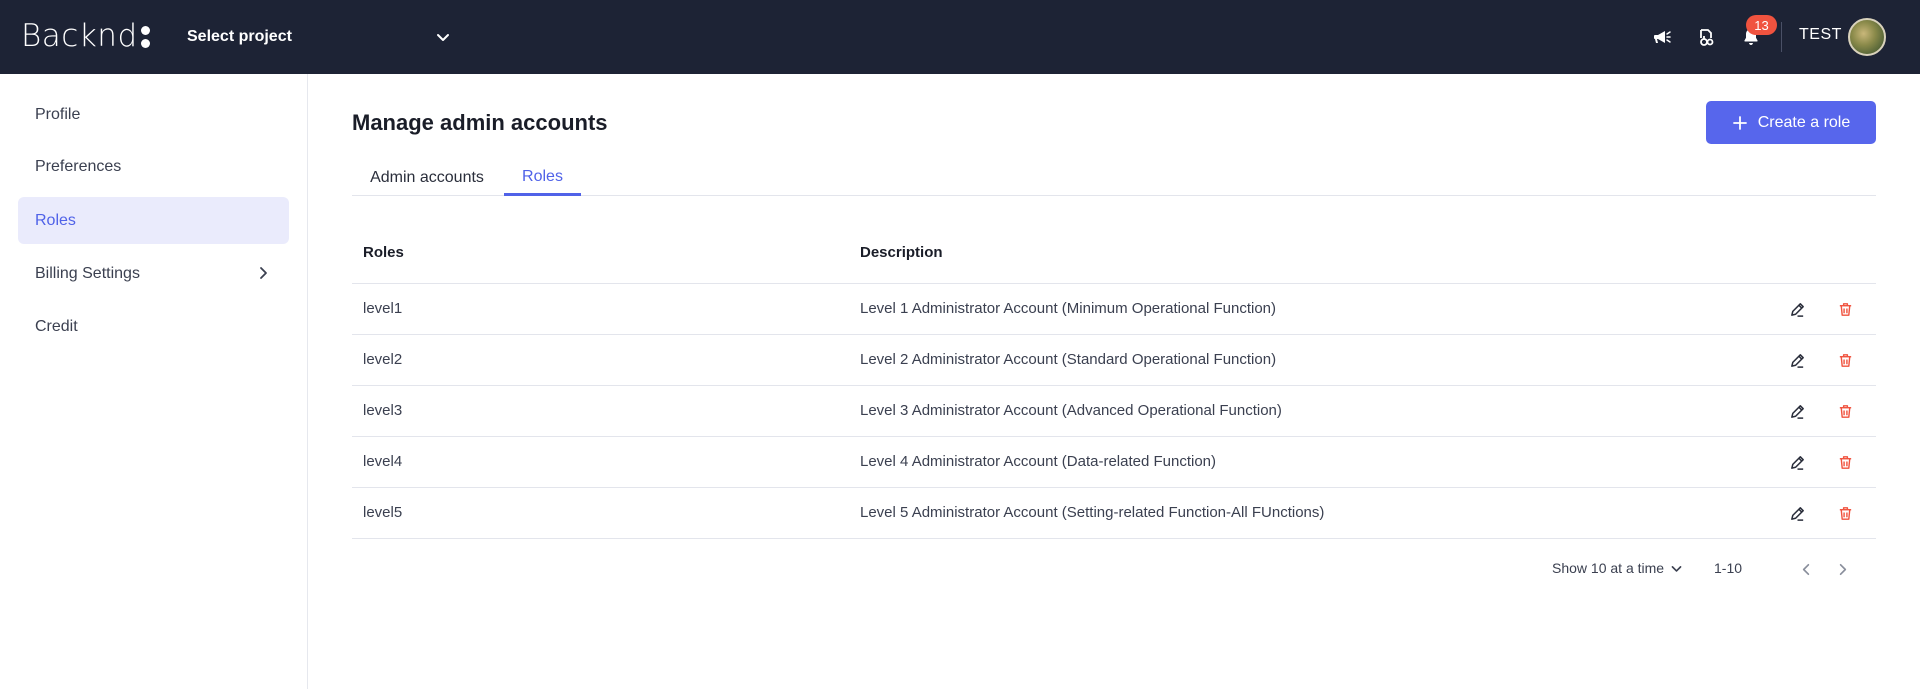  Describe the element at coordinates (79, 36) in the screenshot. I see `logo-text: Backnd` at that location.